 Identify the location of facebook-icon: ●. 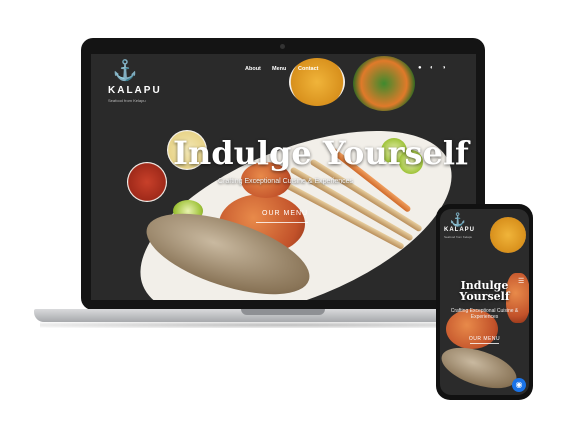
(420, 68).